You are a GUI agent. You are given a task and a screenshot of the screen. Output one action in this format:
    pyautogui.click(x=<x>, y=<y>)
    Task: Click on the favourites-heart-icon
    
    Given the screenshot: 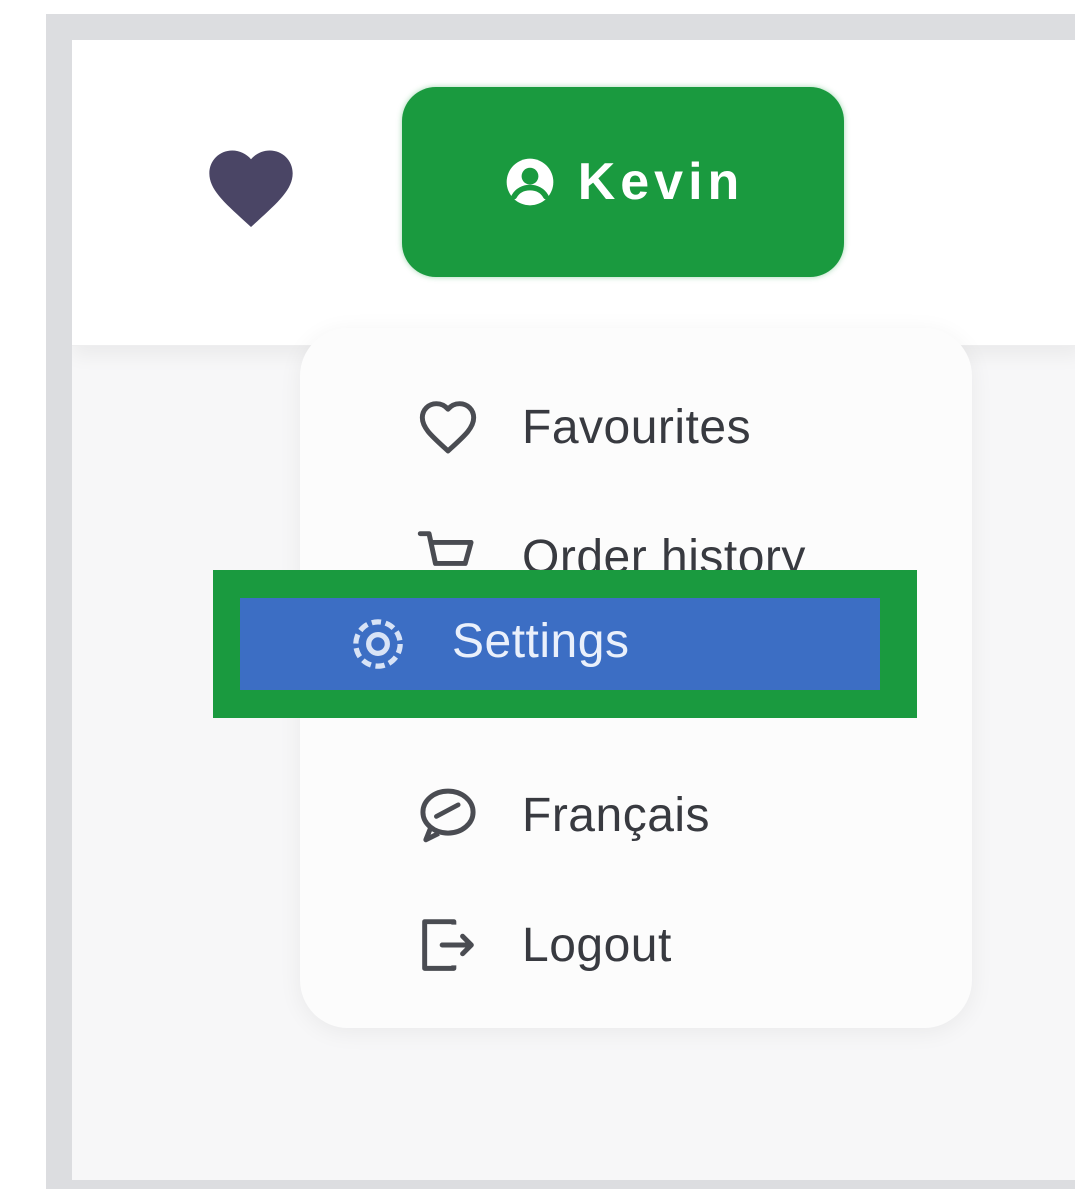 What is the action you would take?
    pyautogui.click(x=251, y=188)
    